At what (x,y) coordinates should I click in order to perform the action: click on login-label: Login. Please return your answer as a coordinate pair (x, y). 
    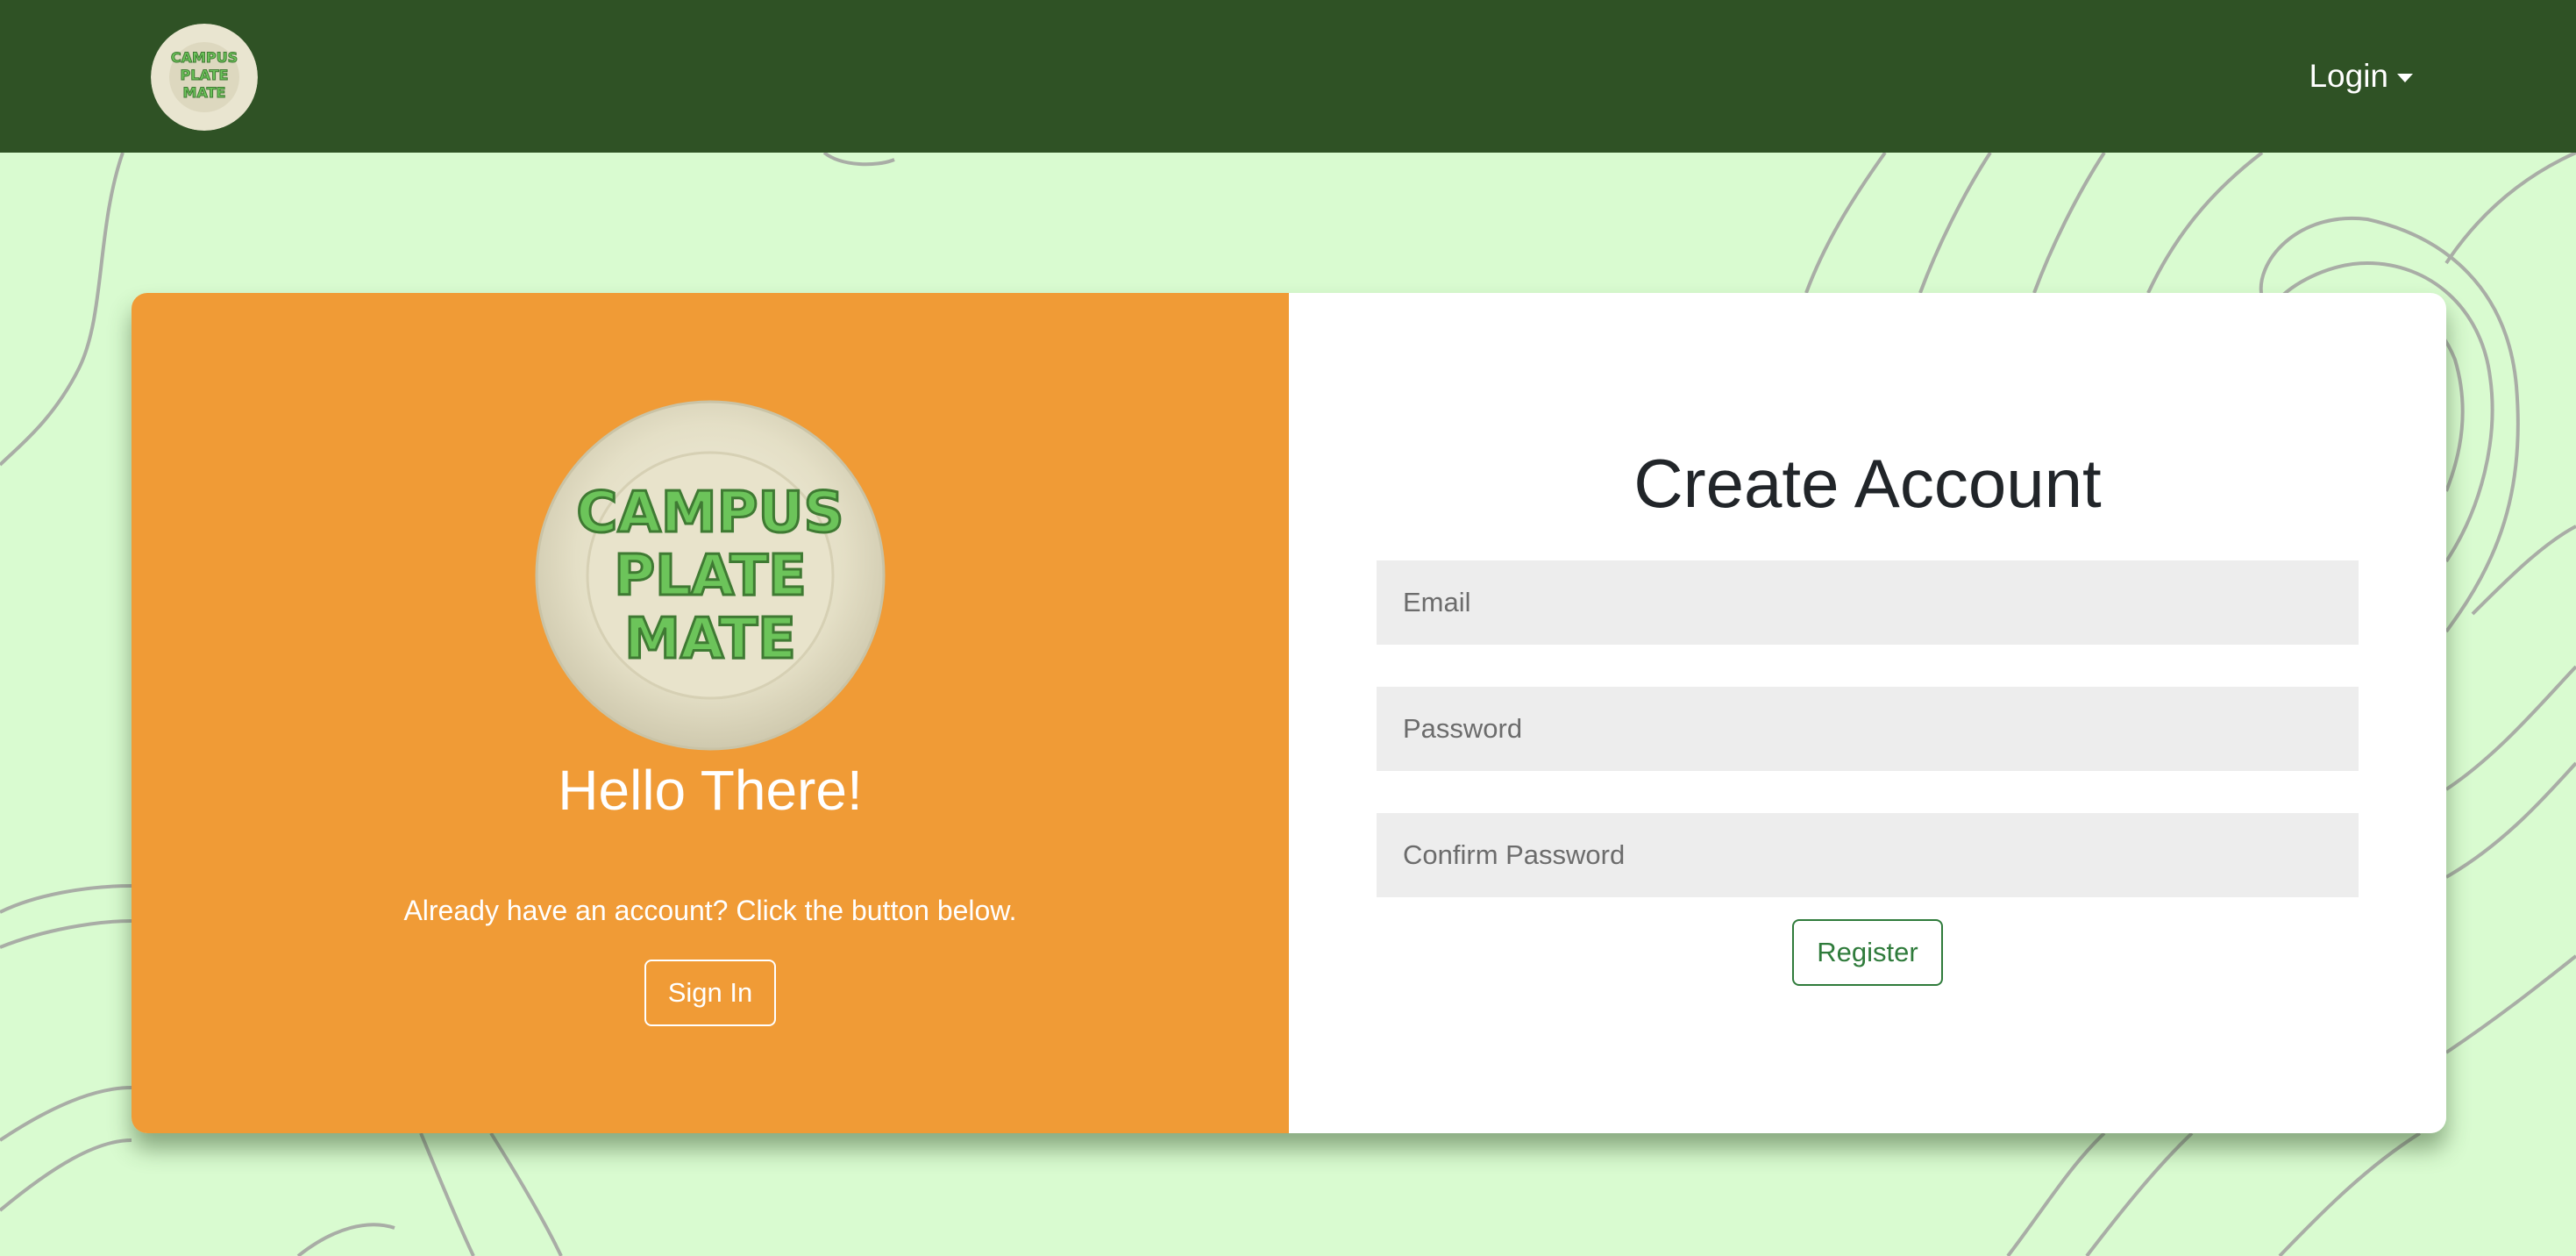
    Looking at the image, I should click on (2348, 76).